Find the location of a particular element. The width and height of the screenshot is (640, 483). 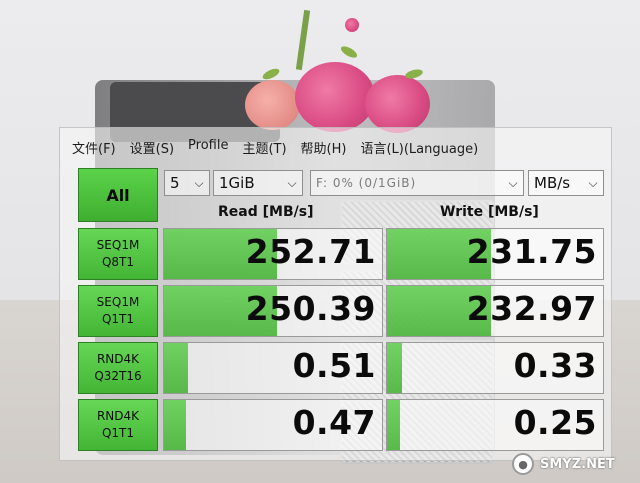

watermark-text: SMYZ.NET is located at coordinates (577, 464).